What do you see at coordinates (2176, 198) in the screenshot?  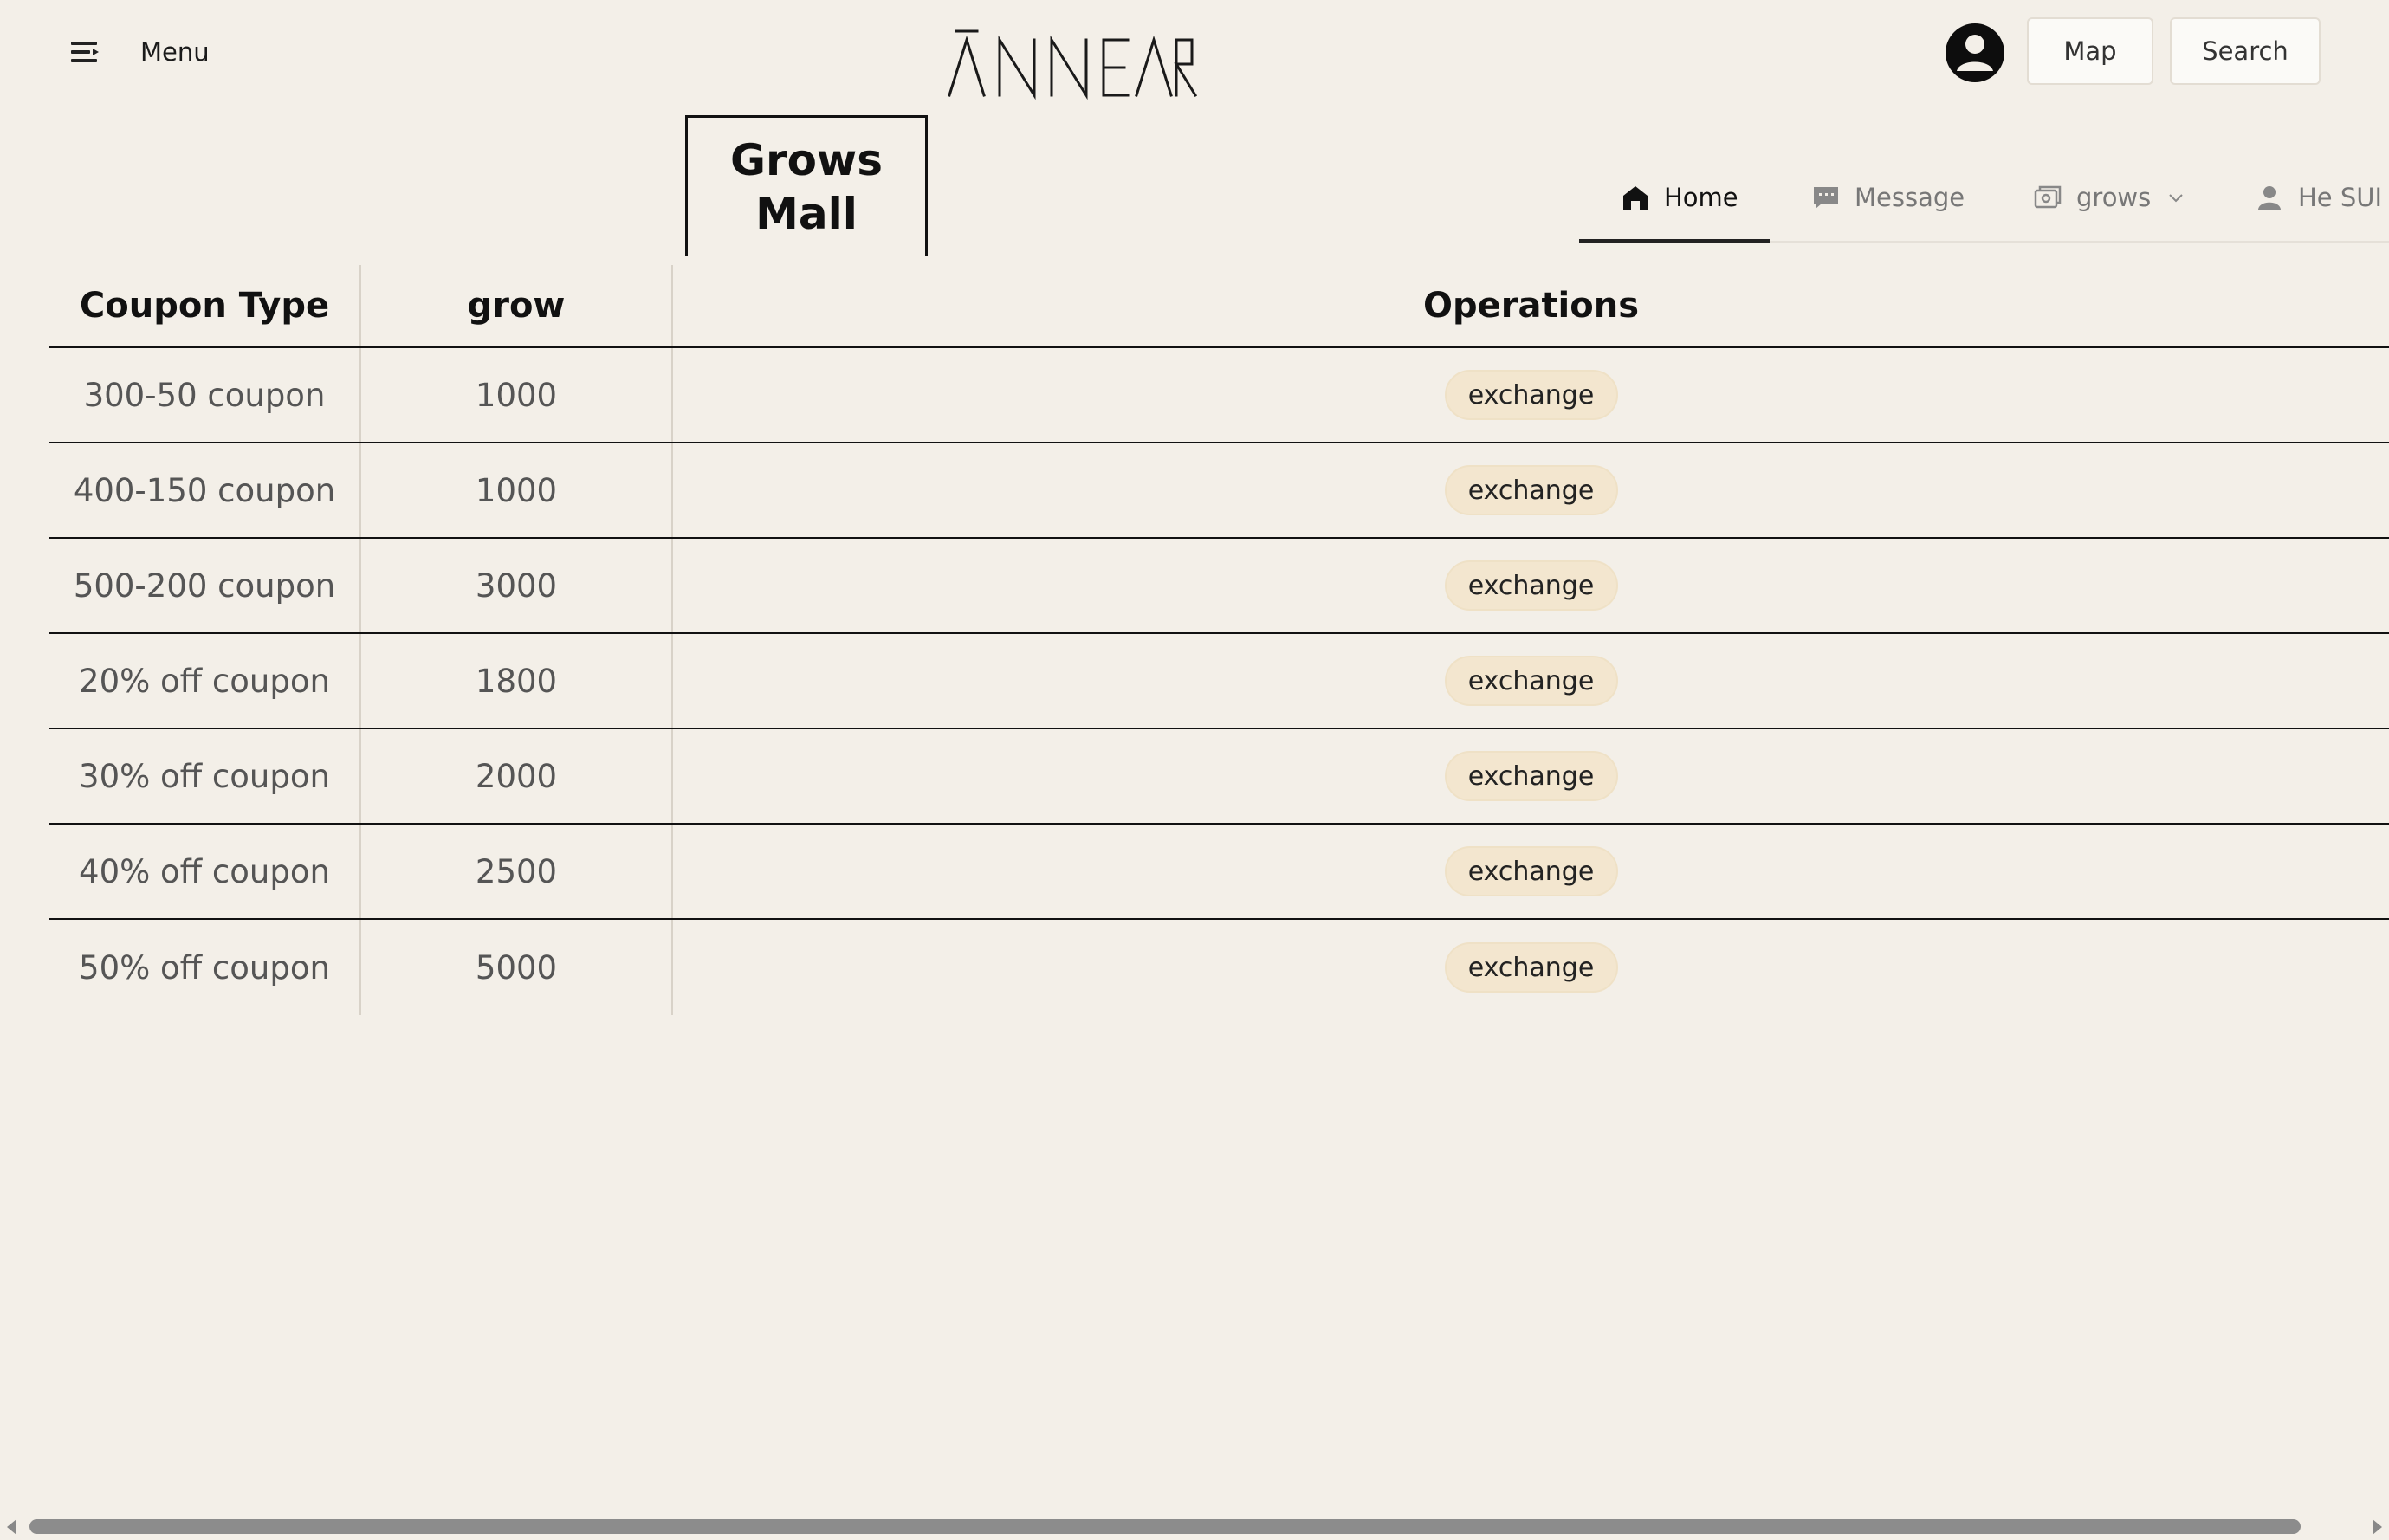 I see `chevron-down-icon` at bounding box center [2176, 198].